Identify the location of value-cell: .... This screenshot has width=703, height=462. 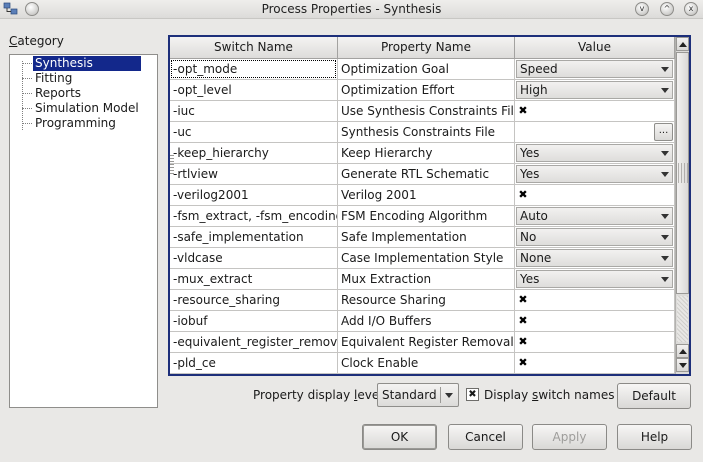
(595, 132).